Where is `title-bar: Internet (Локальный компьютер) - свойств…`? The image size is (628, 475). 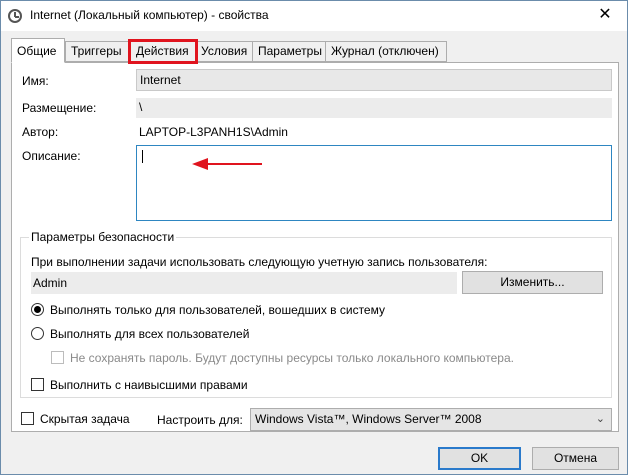
title-bar: Internet (Локальный компьютер) - свойств… is located at coordinates (314, 16).